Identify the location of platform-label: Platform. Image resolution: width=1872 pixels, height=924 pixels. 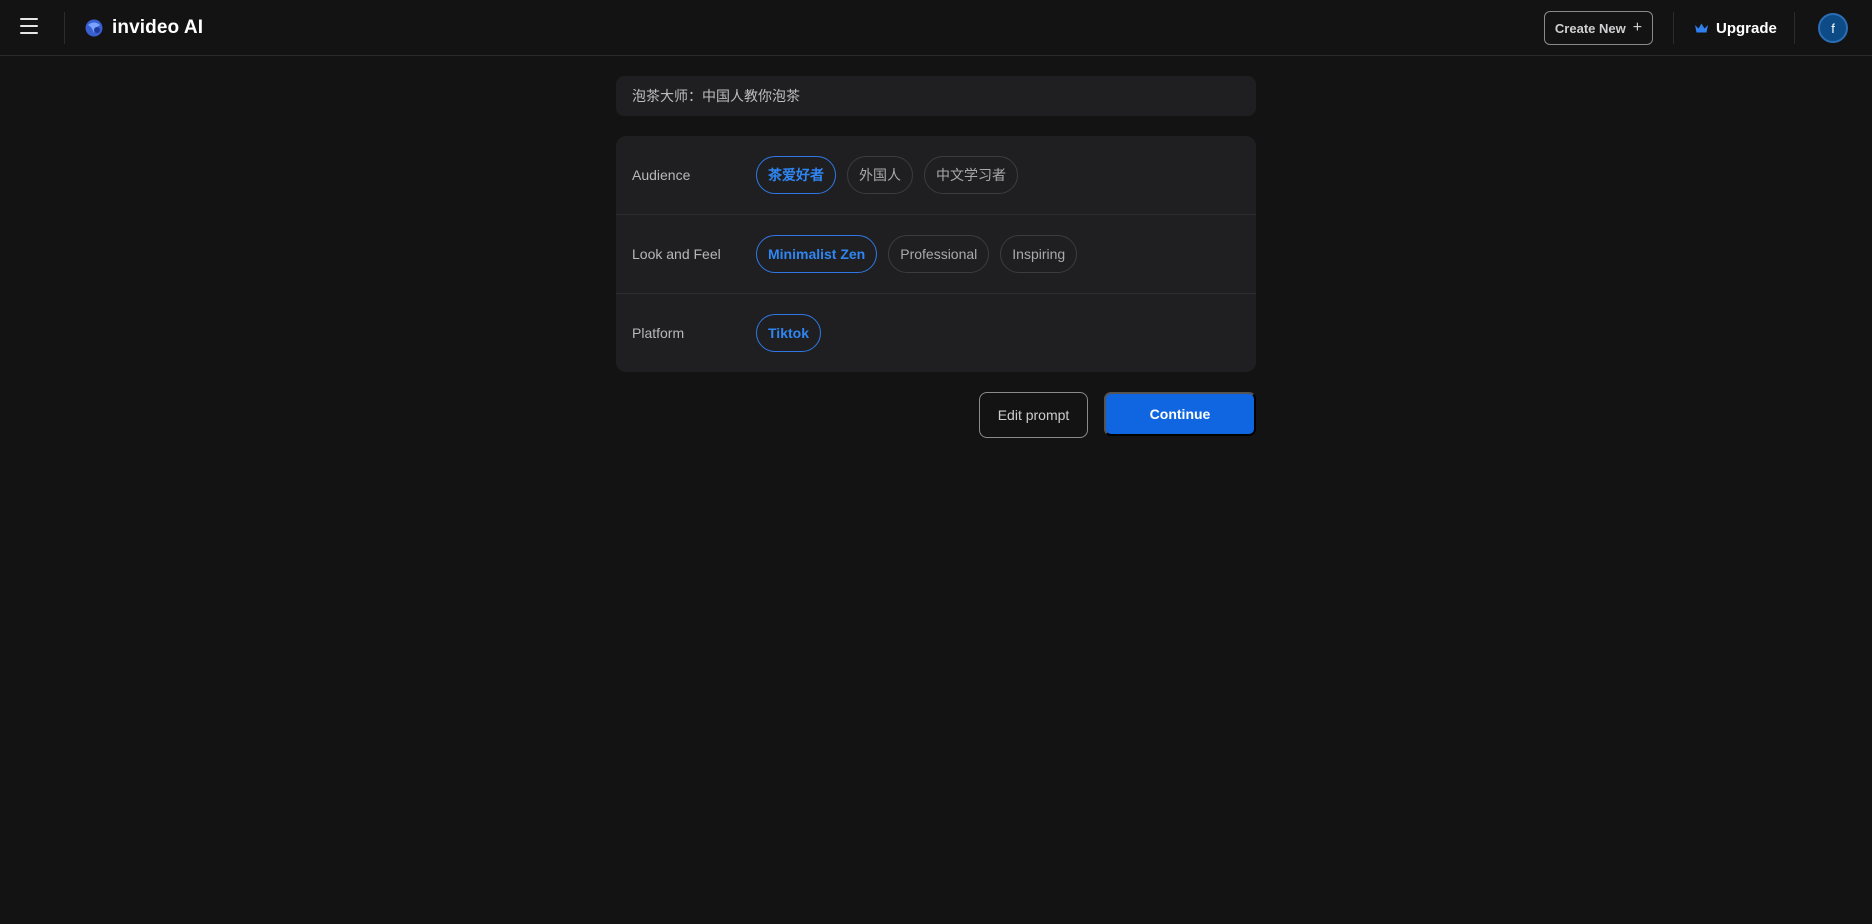
(658, 333).